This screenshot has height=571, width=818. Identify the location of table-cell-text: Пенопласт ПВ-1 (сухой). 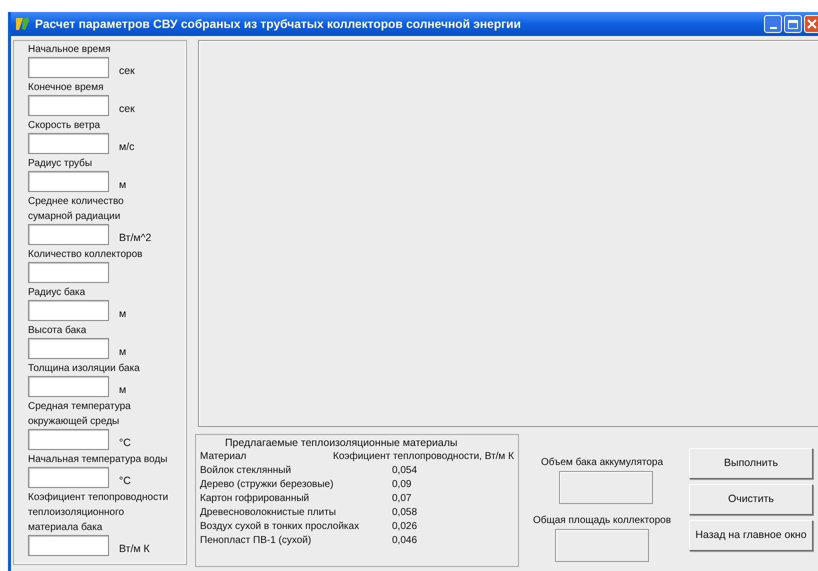
(256, 541).